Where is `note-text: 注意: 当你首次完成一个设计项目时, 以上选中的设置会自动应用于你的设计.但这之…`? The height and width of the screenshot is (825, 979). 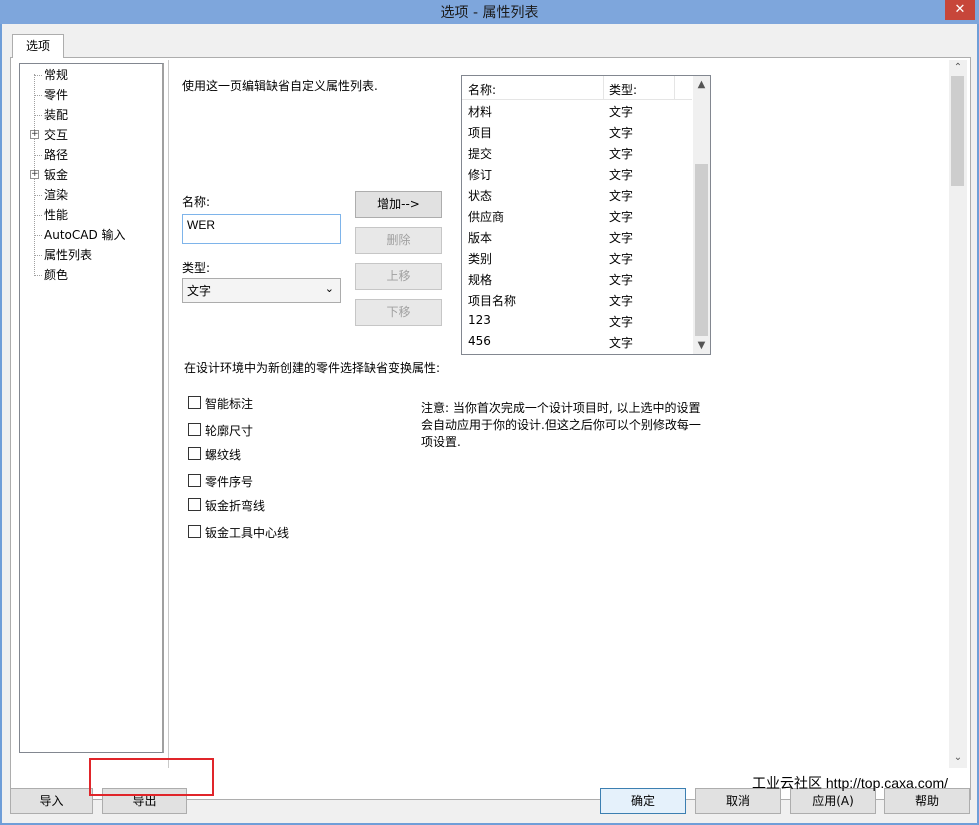 note-text: 注意: 当你首次完成一个设计项目时, 以上选中的设置会自动应用于你的设计.但这之… is located at coordinates (561, 425).